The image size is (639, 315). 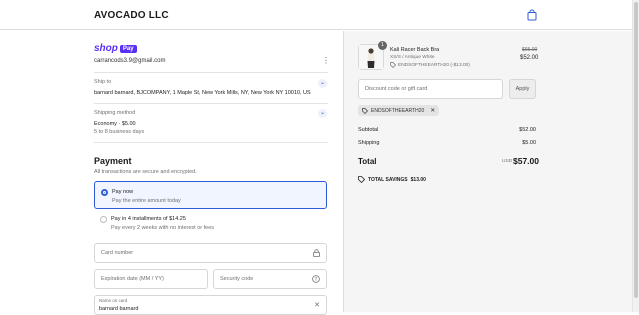 What do you see at coordinates (115, 113) in the screenshot?
I see `shipping-method-label: Shipping method` at bounding box center [115, 113].